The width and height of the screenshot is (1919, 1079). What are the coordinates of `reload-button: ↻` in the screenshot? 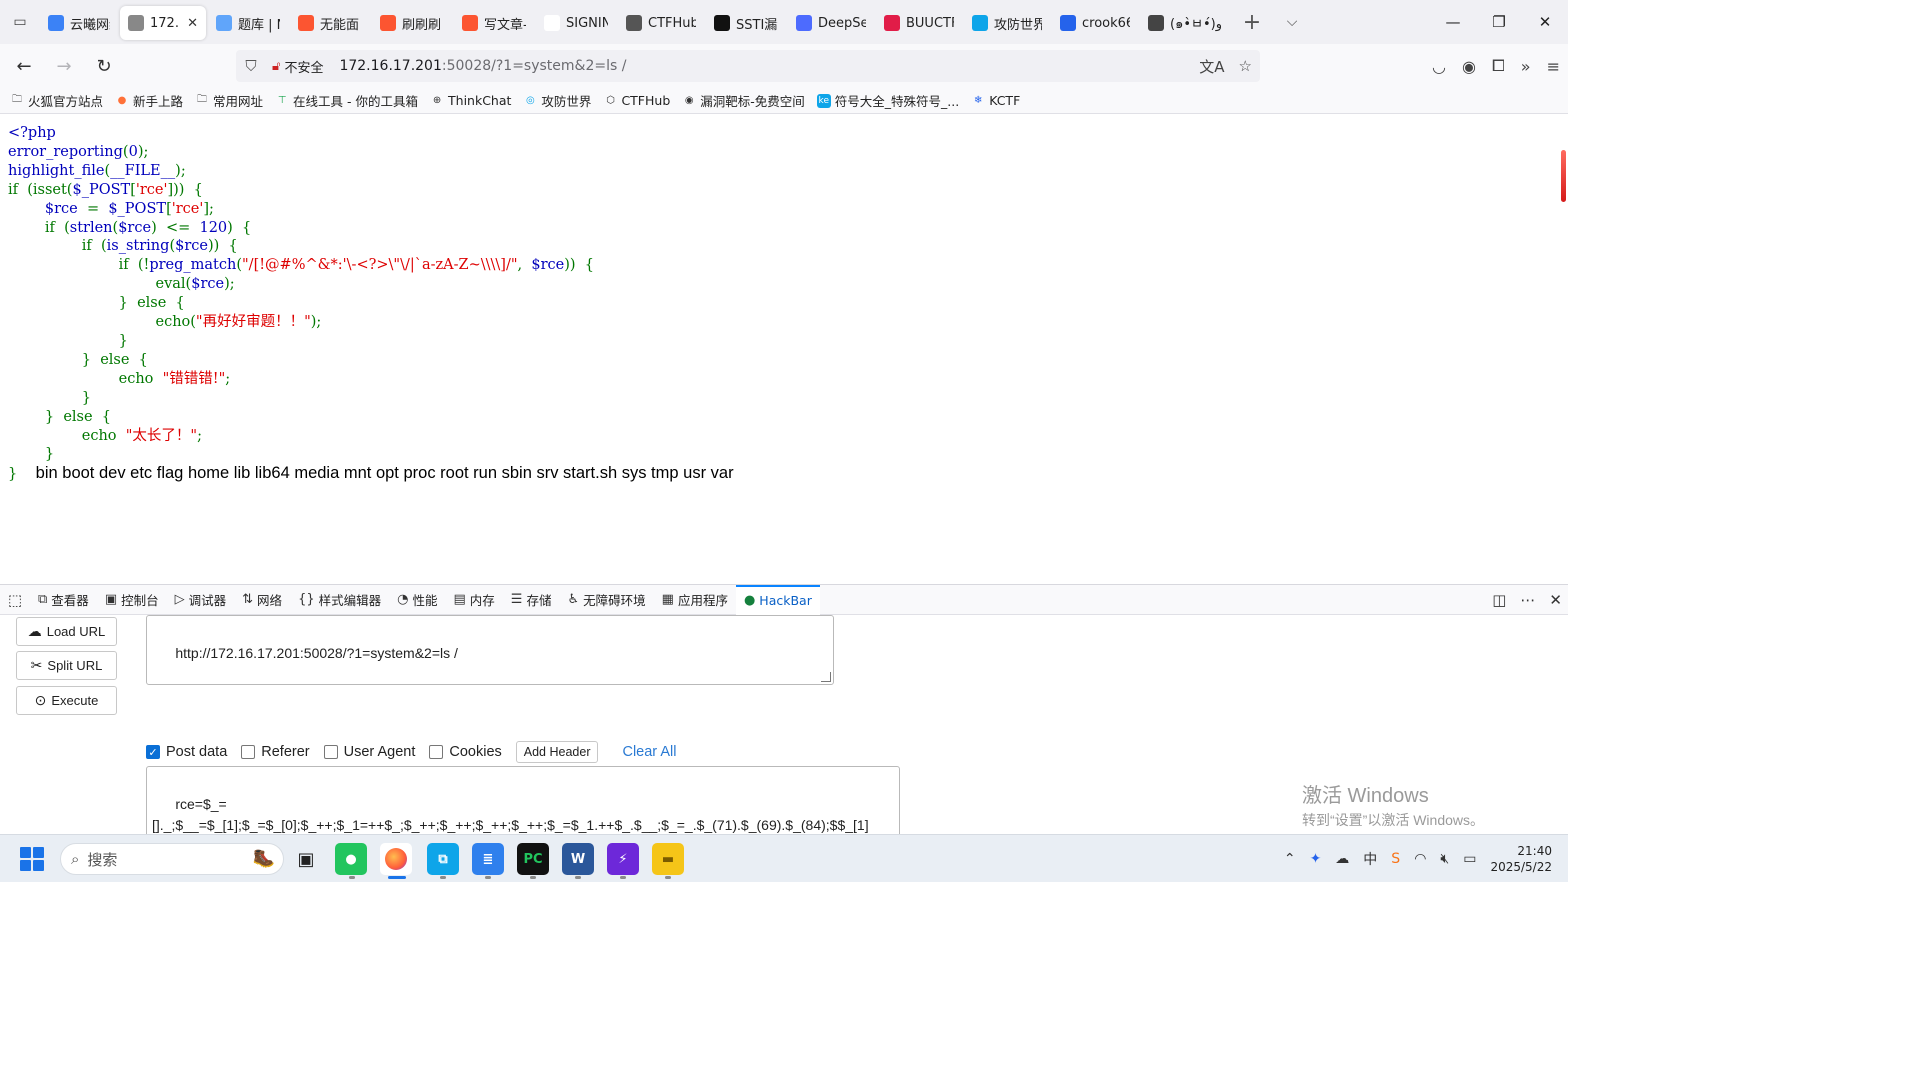 It's located at (104, 66).